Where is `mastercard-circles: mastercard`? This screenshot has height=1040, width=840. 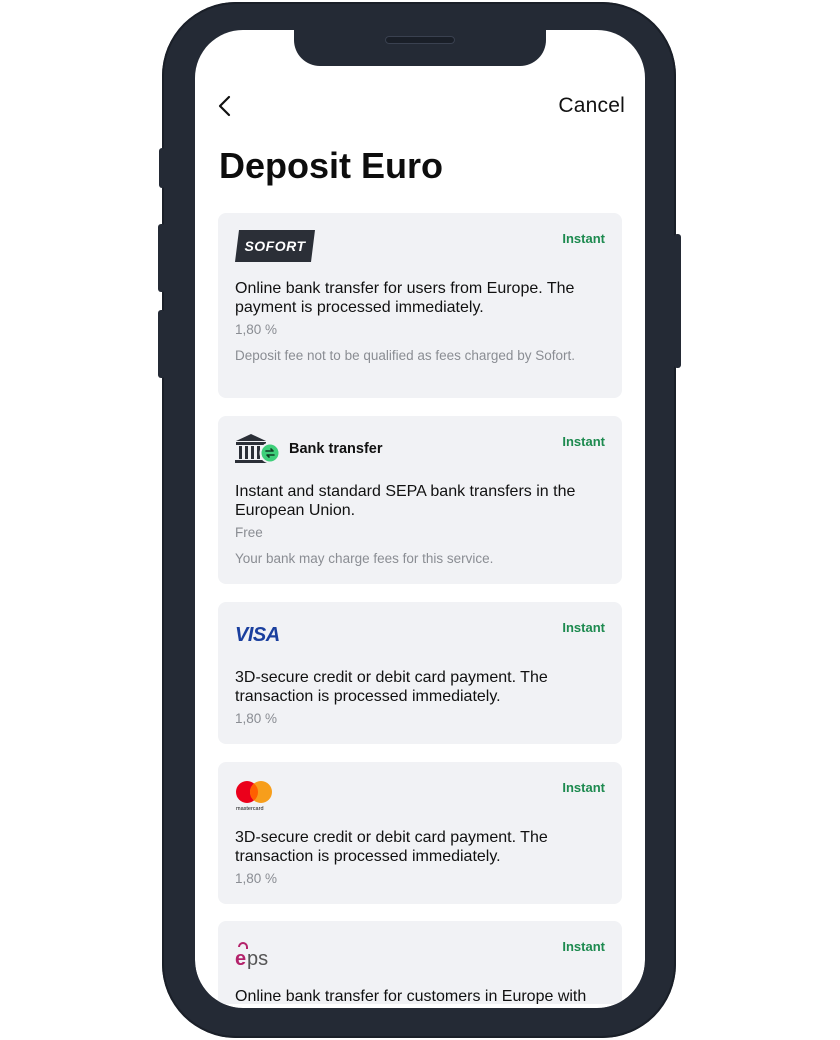 mastercard-circles: mastercard is located at coordinates (254, 796).